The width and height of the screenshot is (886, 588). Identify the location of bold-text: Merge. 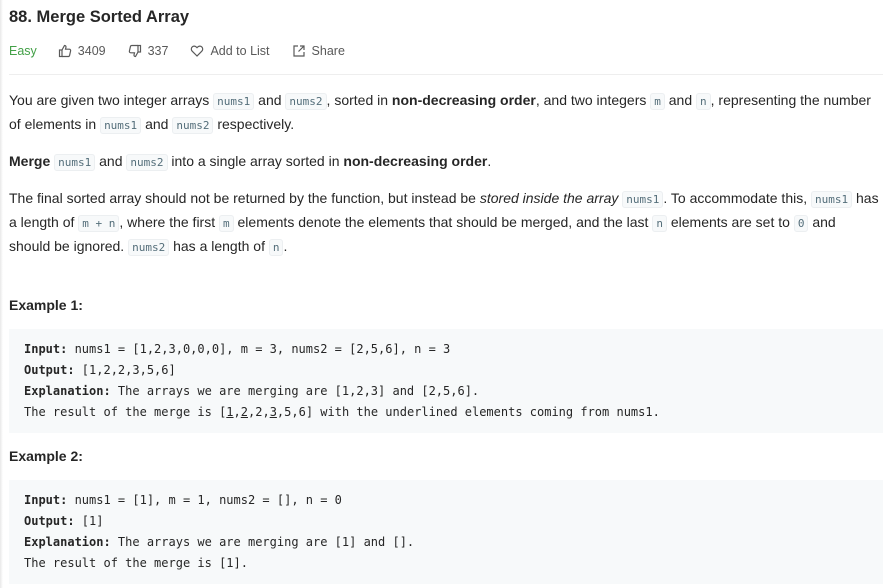
(30, 161).